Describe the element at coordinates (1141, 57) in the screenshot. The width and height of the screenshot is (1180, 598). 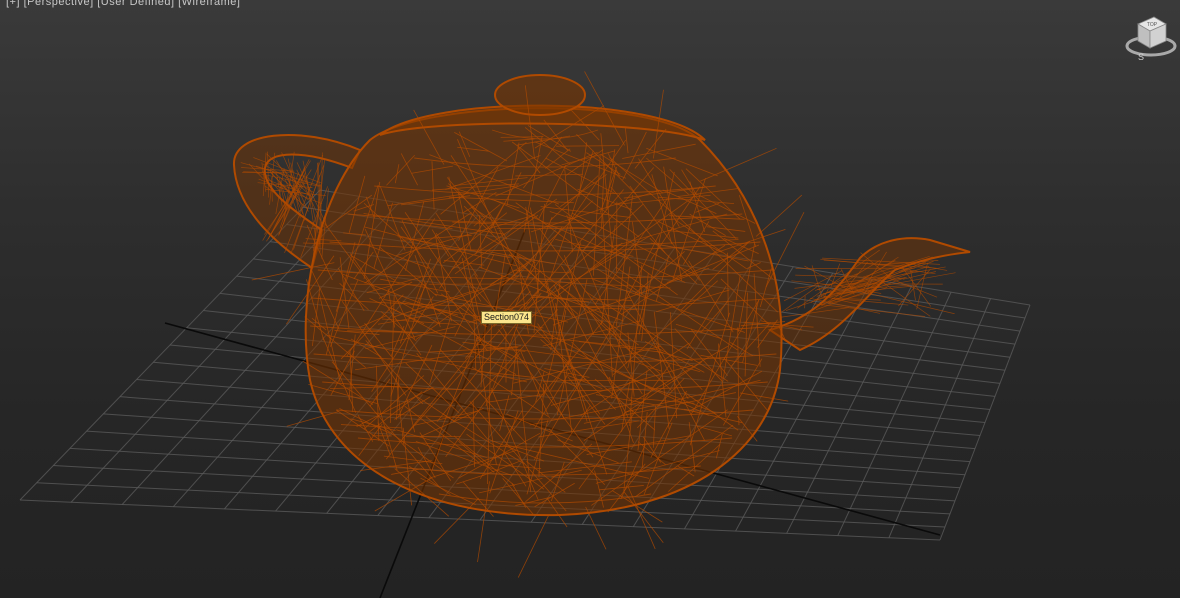
I see `viewcube-compass-label: S` at that location.